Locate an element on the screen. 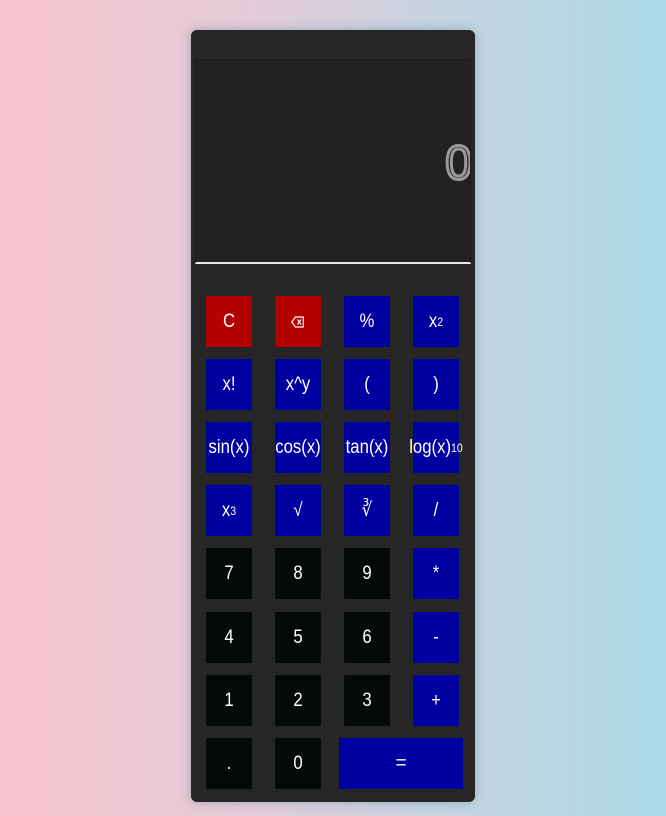 This screenshot has width=666, height=816. backspace-button is located at coordinates (298, 321).